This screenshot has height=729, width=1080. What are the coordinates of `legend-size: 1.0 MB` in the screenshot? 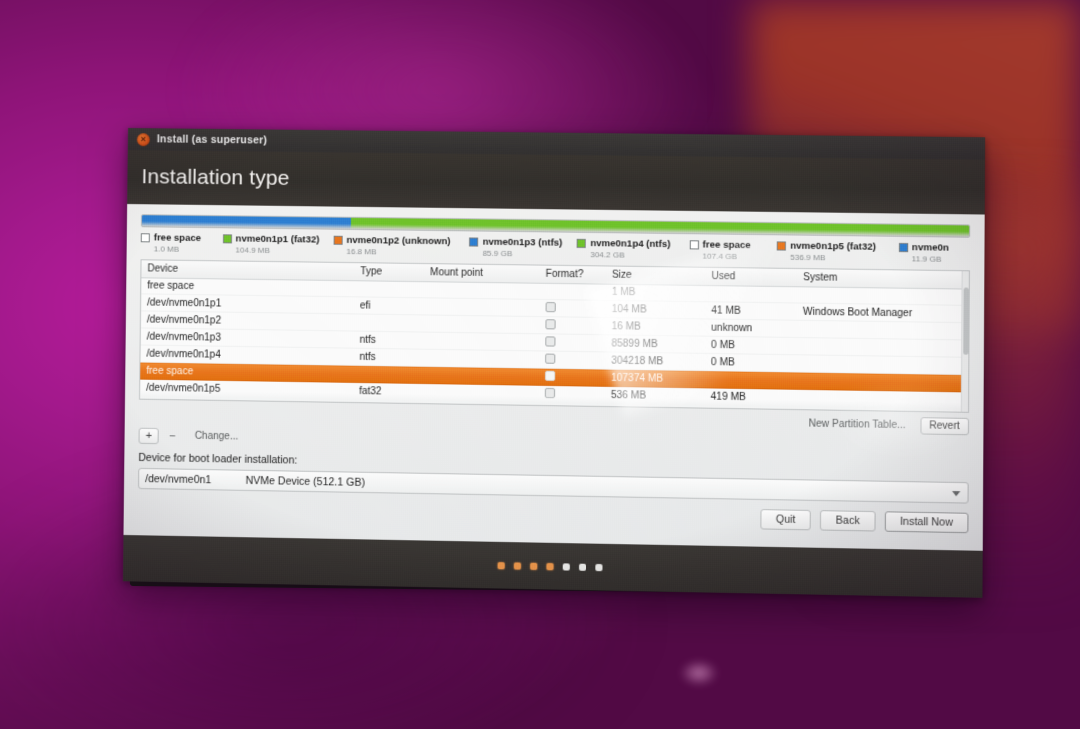 It's located at (166, 249).